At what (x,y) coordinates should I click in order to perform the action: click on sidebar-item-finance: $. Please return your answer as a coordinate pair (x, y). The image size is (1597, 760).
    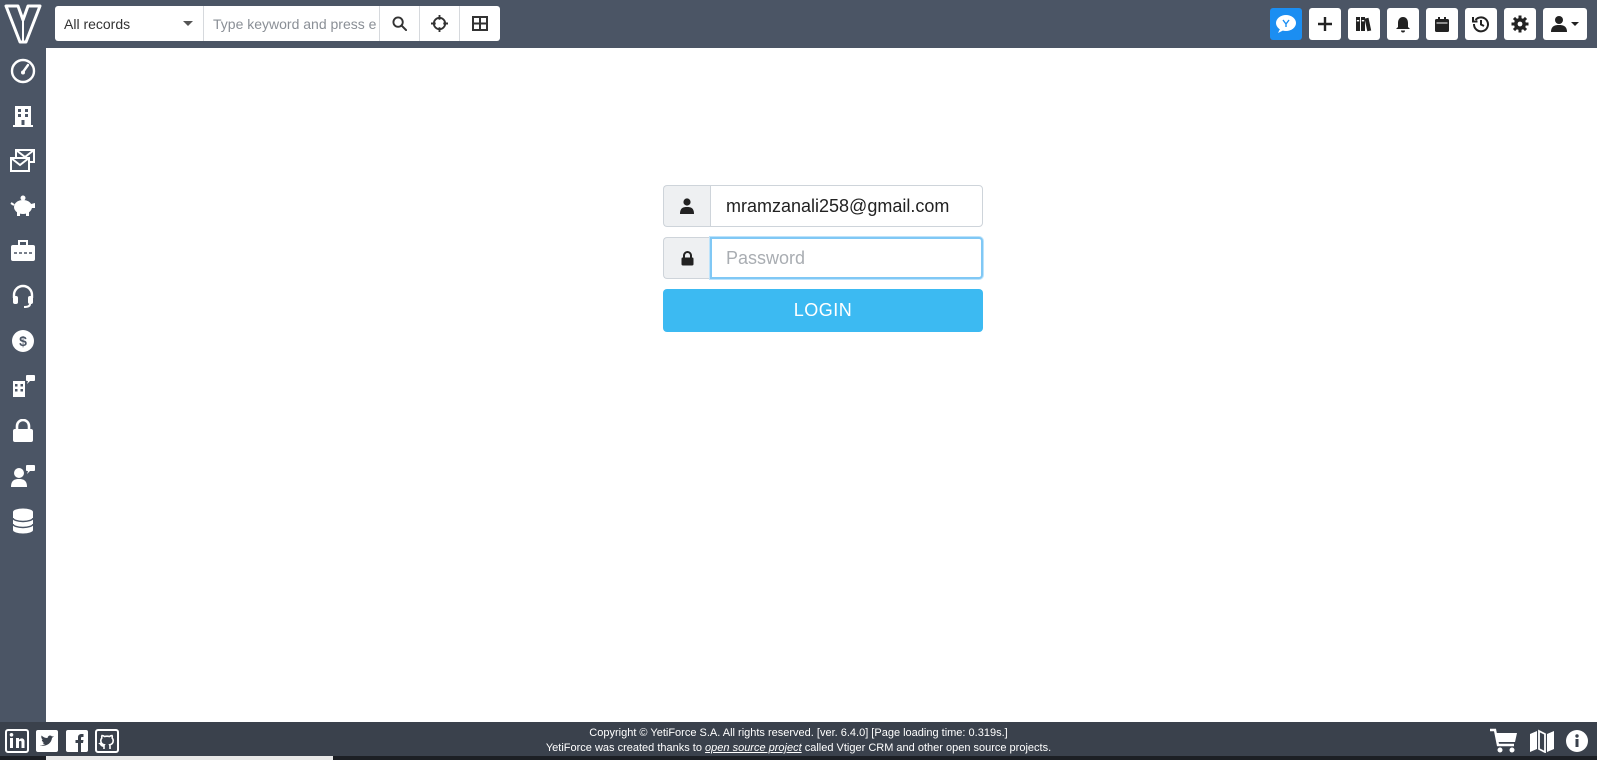
    Looking at the image, I should click on (23, 340).